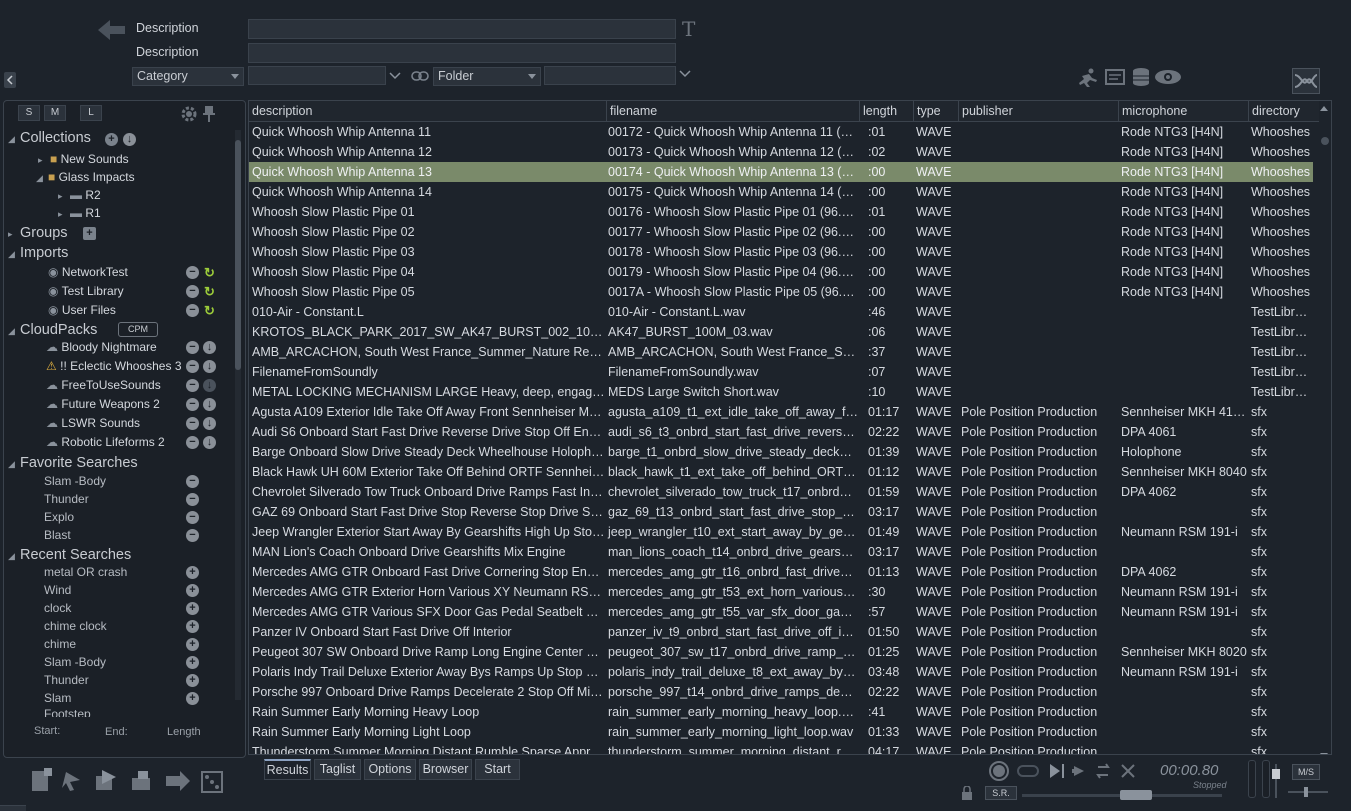 Image resolution: width=1351 pixels, height=811 pixels. Describe the element at coordinates (75, 626) in the screenshot. I see `recent-search-item: chime clock` at that location.